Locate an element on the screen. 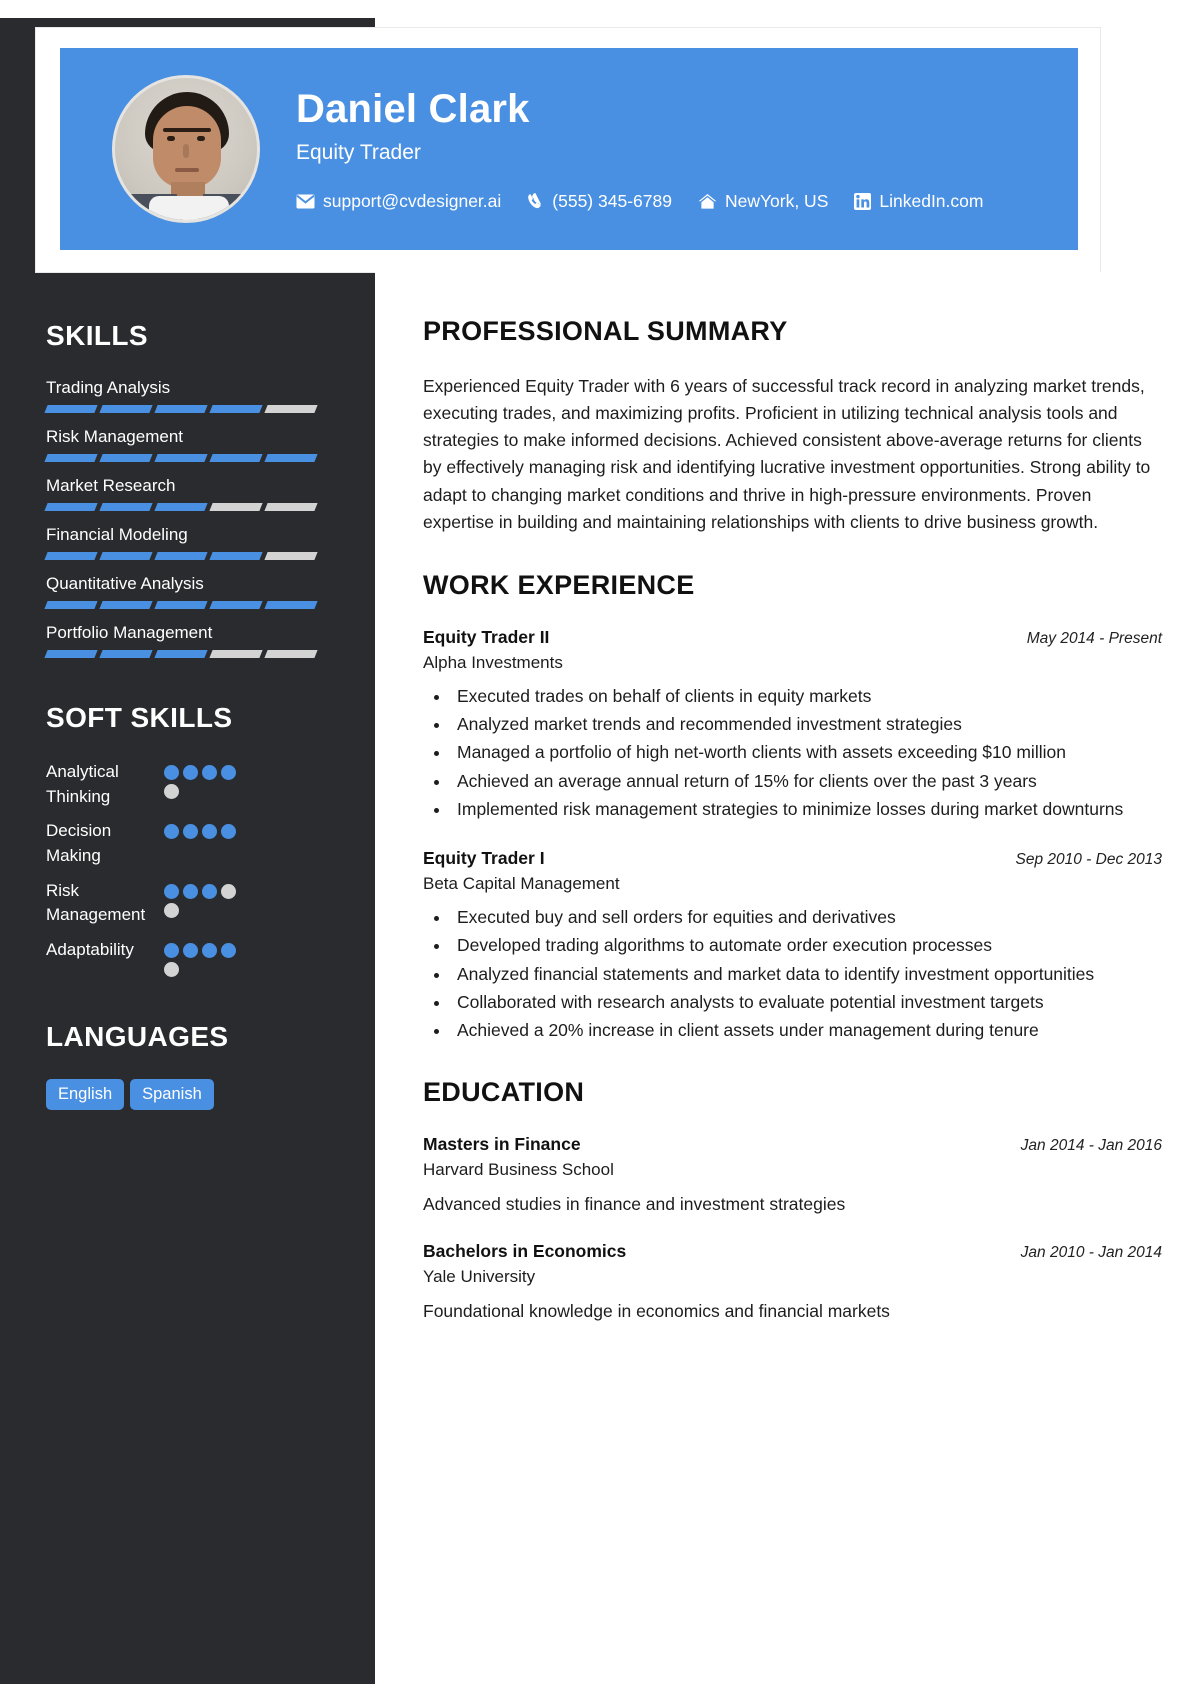 This screenshot has height=1684, width=1200. contact-phone: (555) 345-6789 is located at coordinates (599, 201).